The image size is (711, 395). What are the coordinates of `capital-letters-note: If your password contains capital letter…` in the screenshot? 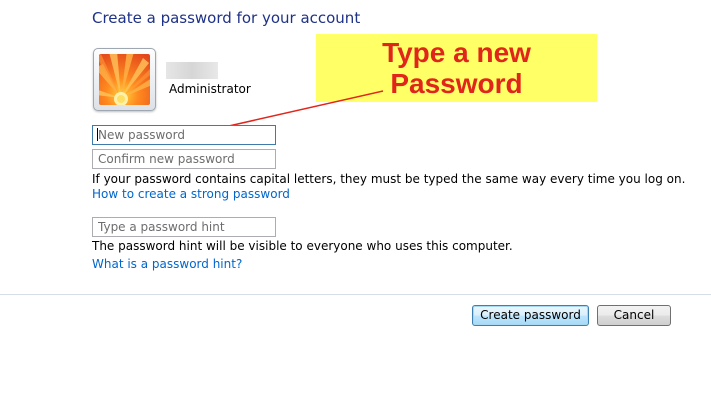 It's located at (389, 179).